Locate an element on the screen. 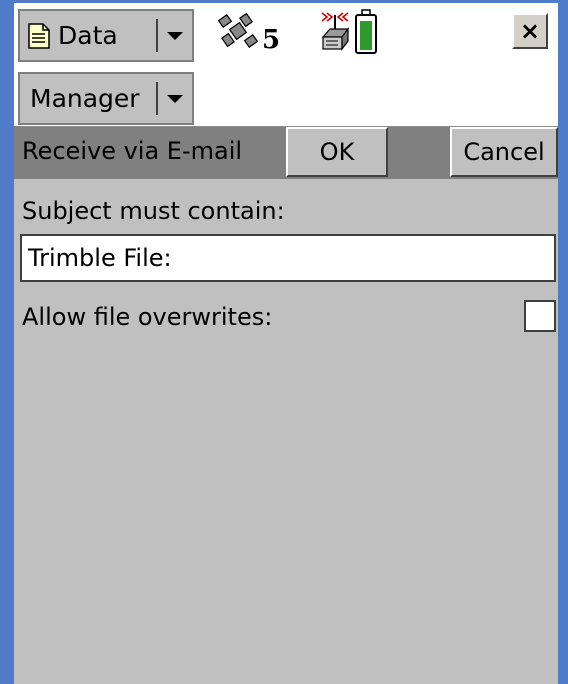  ok-button: OK is located at coordinates (337, 152).